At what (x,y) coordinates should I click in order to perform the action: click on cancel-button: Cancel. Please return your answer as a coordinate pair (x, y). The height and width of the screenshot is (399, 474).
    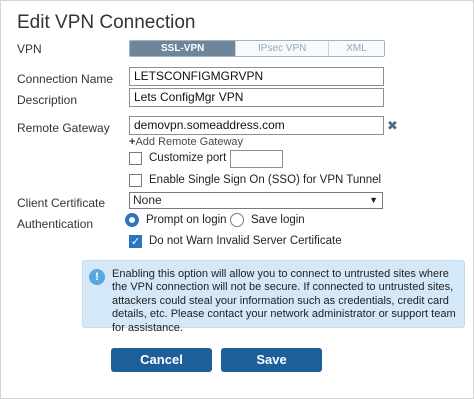
    Looking at the image, I should click on (161, 360).